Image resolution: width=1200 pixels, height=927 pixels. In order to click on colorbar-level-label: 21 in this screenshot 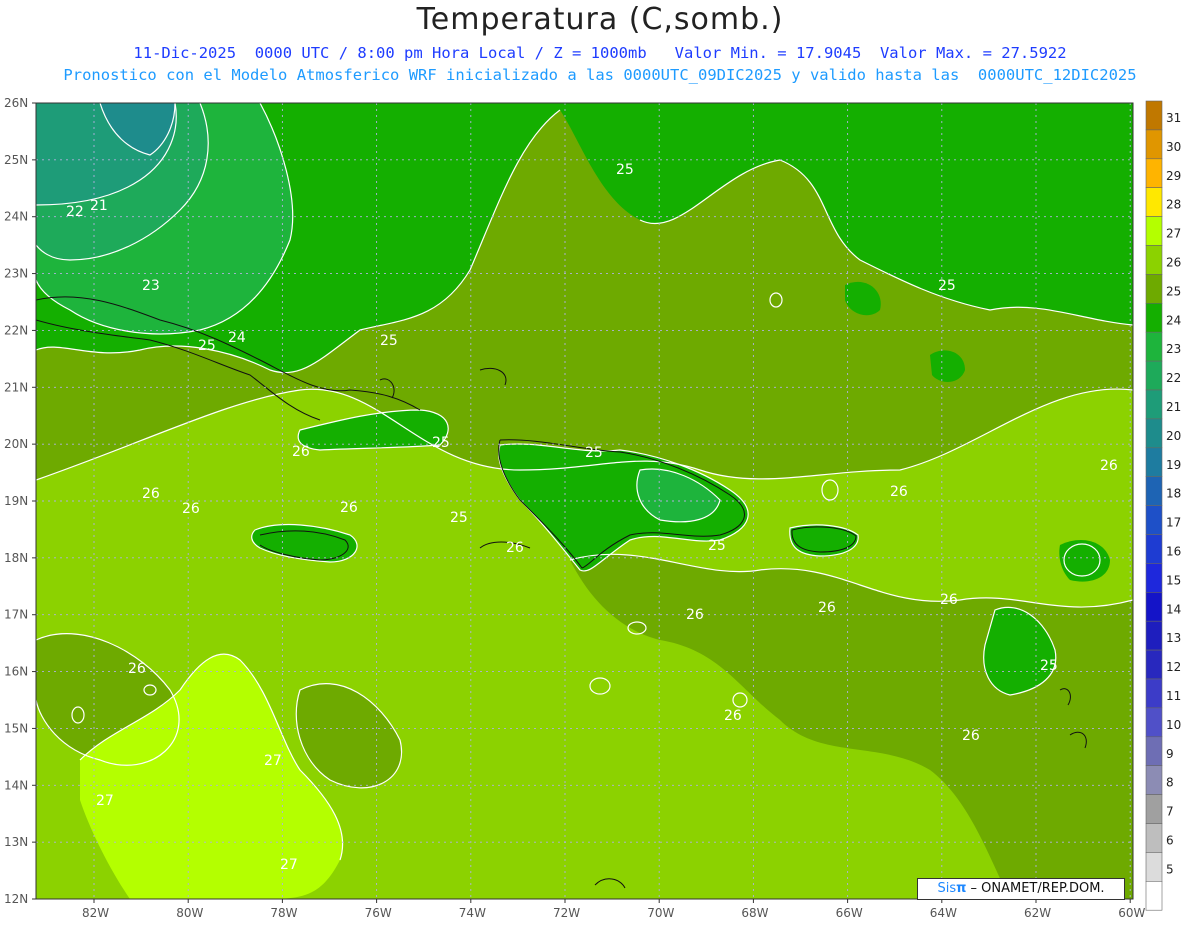, I will do `click(1173, 407)`.